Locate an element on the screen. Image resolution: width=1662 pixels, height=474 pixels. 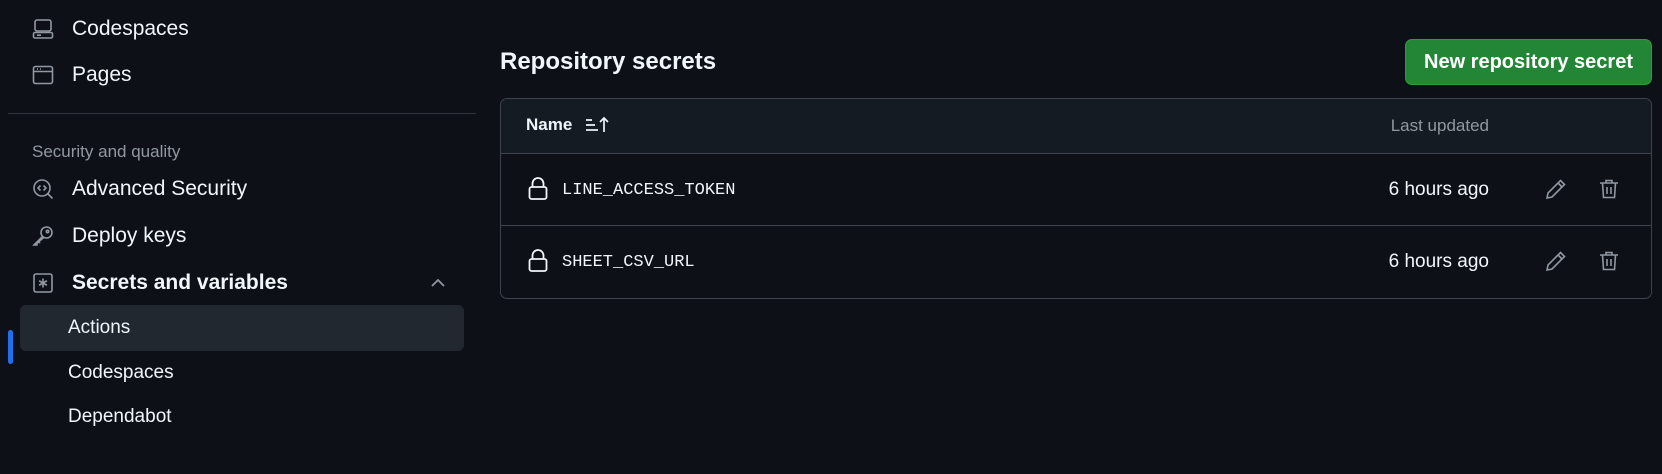
secret-name: LINE_ACCESS_TOKEN is located at coordinates (649, 190).